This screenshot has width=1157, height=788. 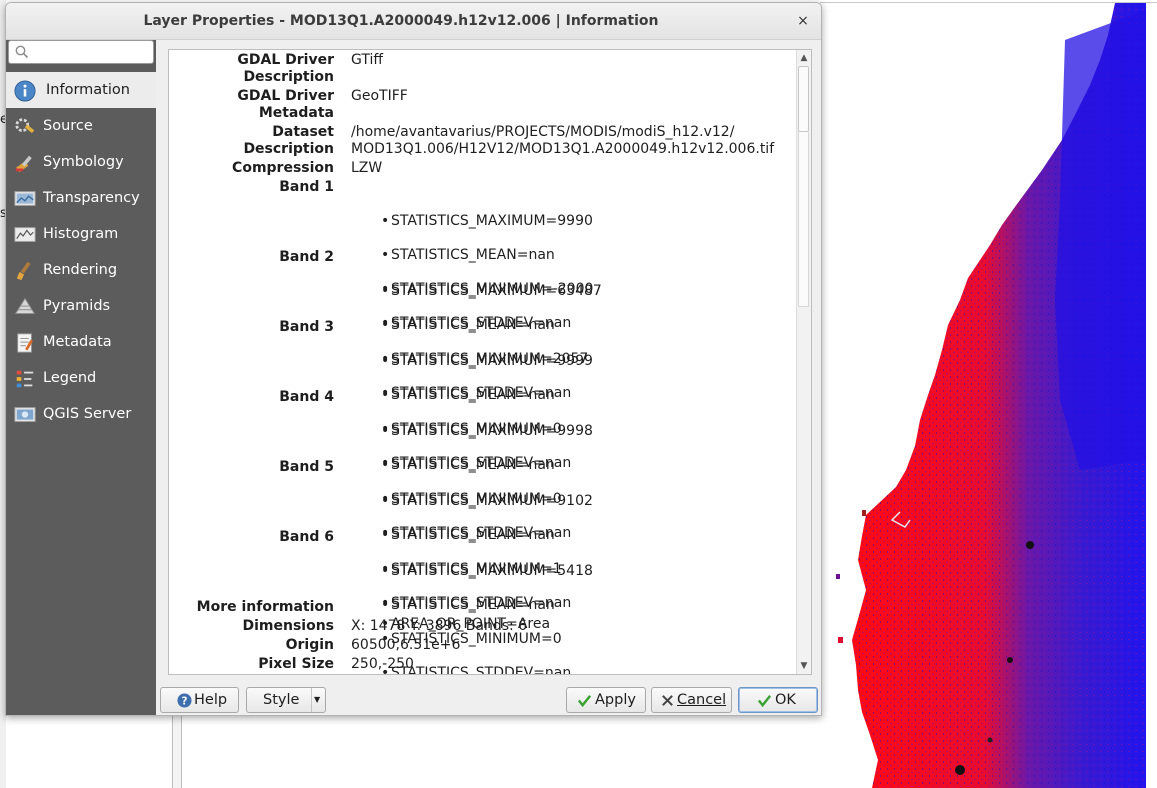 What do you see at coordinates (804, 666) in the screenshot?
I see `scroll-down-arrow-icon: ▼` at bounding box center [804, 666].